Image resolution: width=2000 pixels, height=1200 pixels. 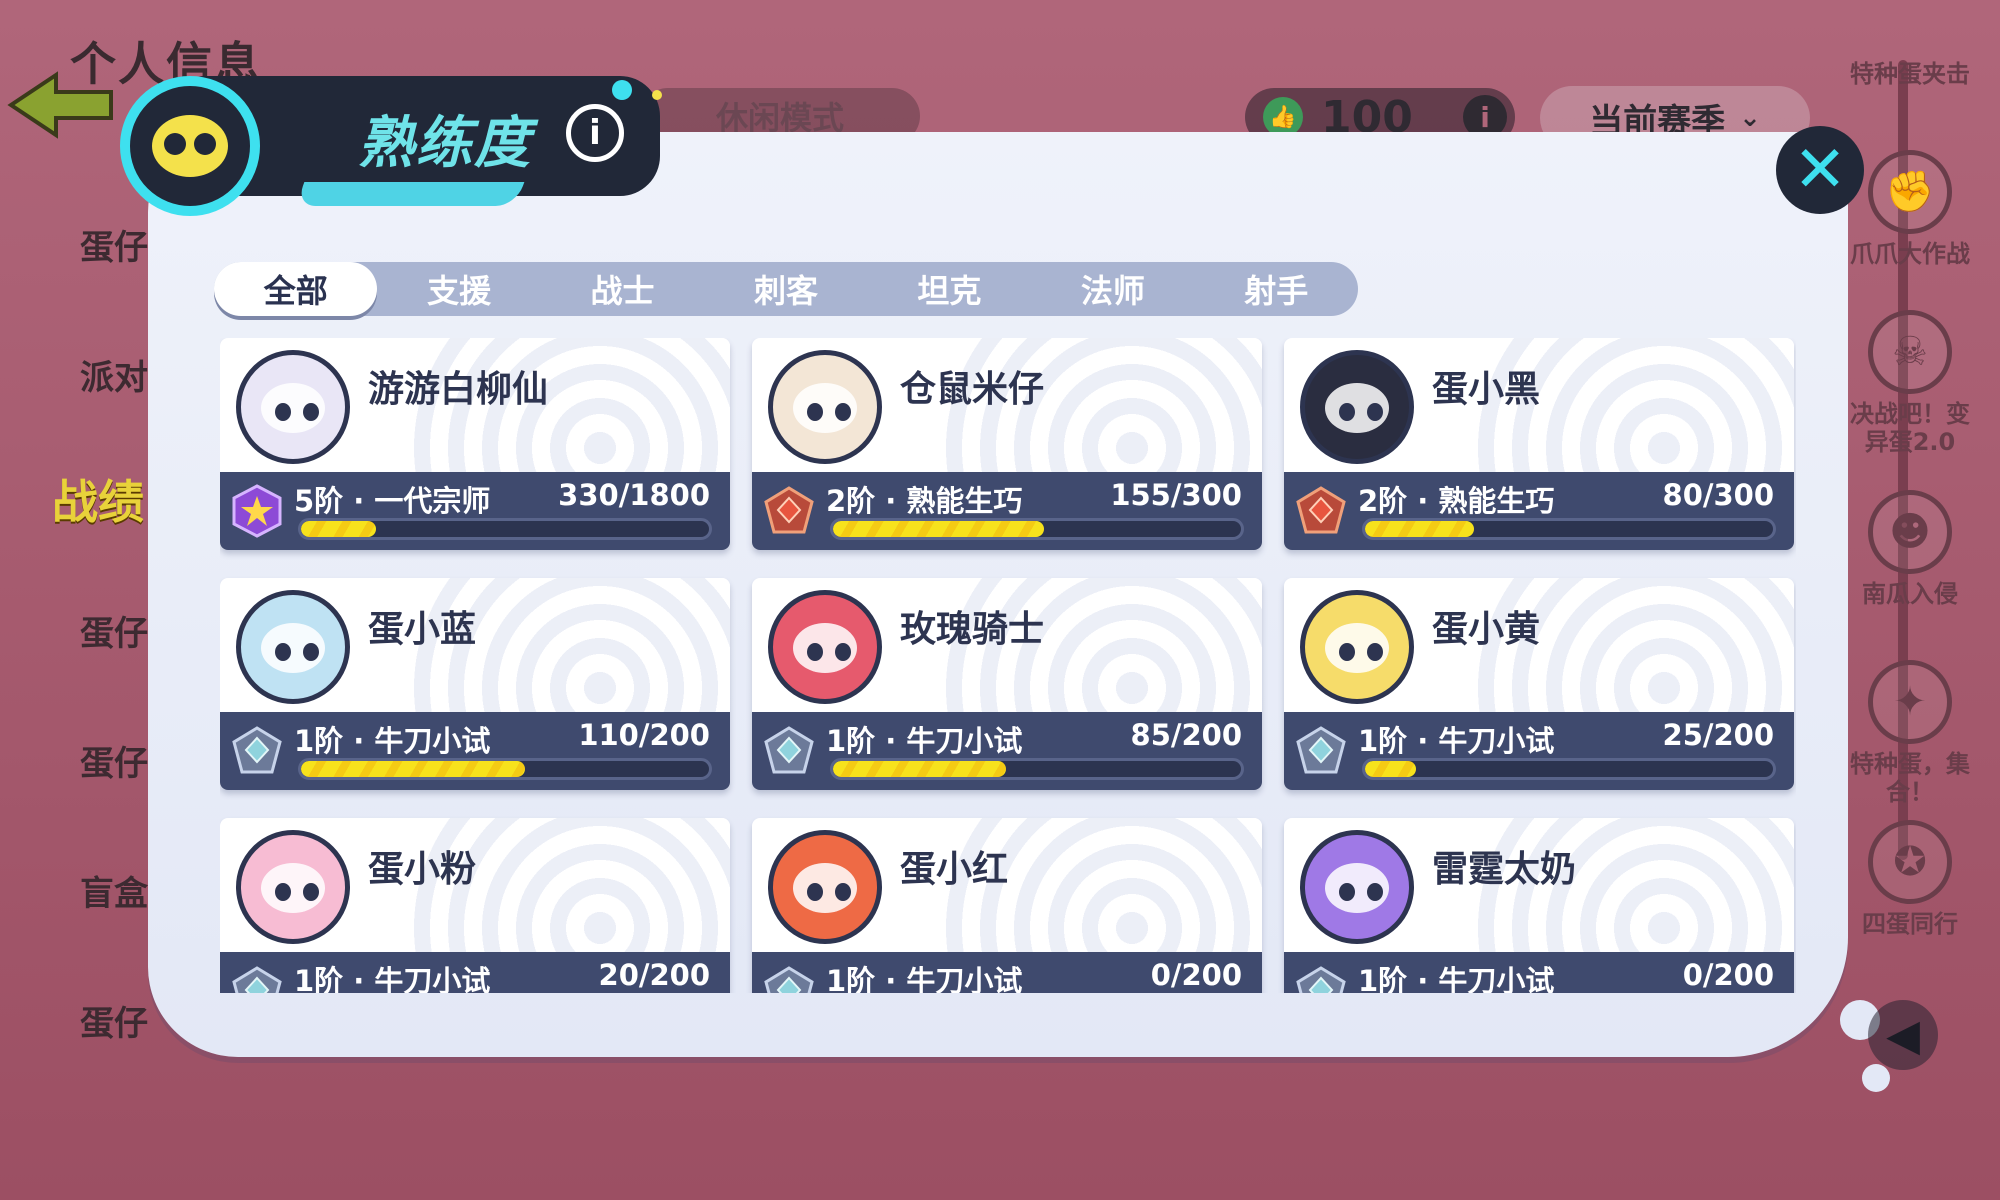 I want to click on proficiency-score: 80/300, so click(x=1718, y=495).